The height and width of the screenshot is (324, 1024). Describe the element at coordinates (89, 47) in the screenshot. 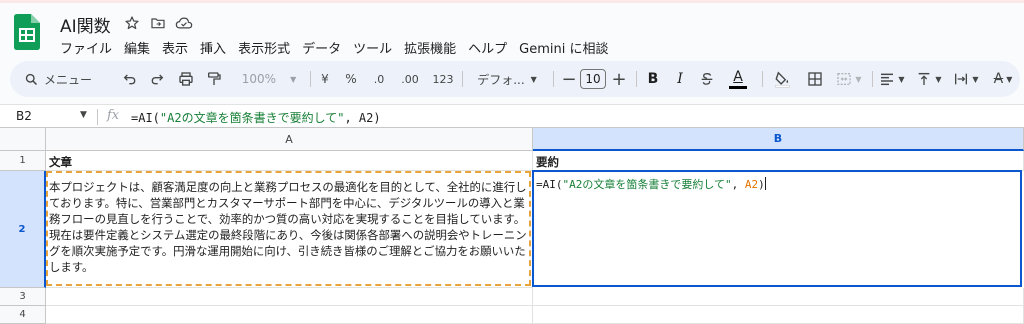

I see `menu-file: ファイル` at that location.